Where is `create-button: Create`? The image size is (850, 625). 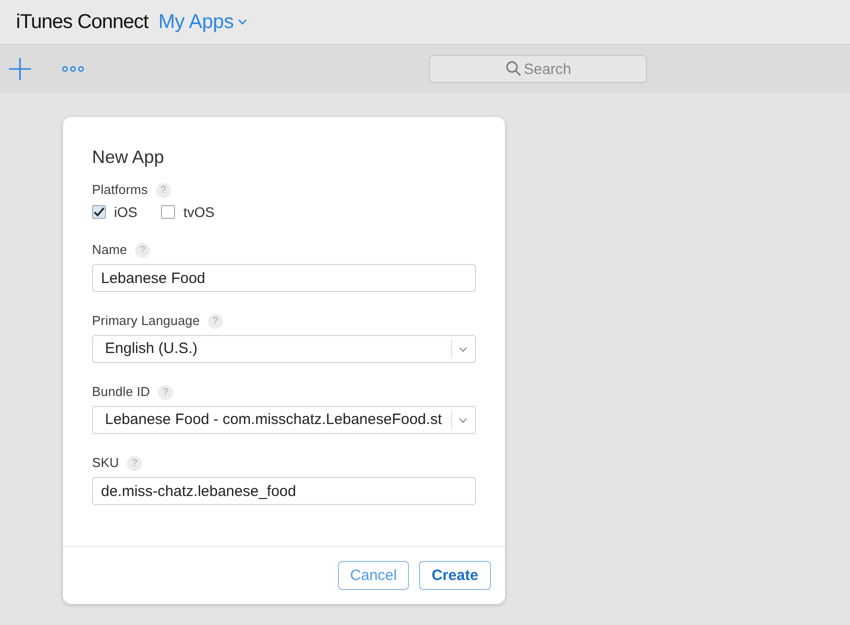
create-button: Create is located at coordinates (455, 575).